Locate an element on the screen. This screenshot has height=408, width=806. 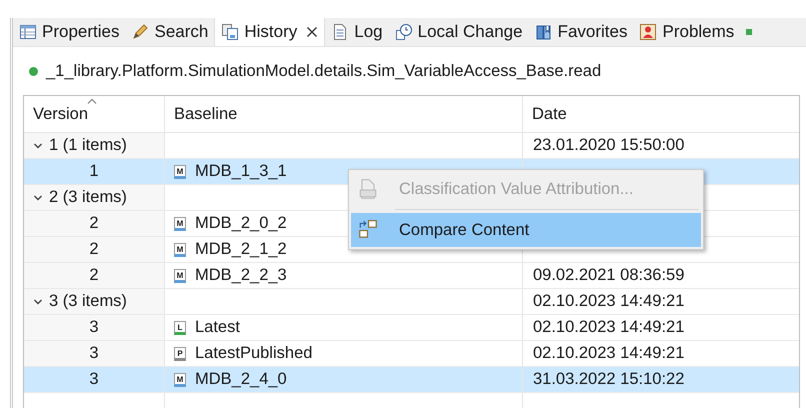
version-text: 1 is located at coordinates (94, 171).